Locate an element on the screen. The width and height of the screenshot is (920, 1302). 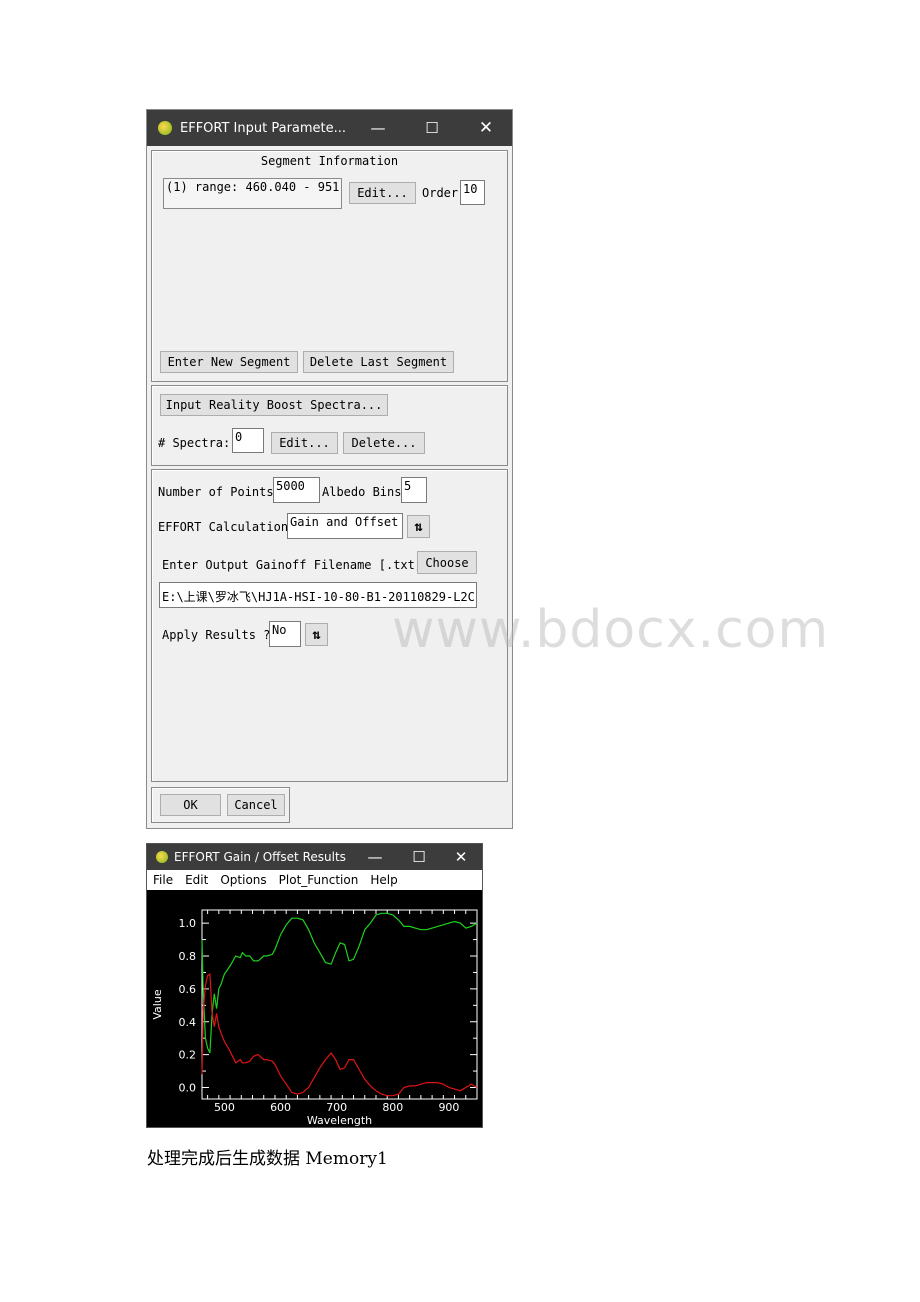
menu-edit: Edit is located at coordinates (196, 880).